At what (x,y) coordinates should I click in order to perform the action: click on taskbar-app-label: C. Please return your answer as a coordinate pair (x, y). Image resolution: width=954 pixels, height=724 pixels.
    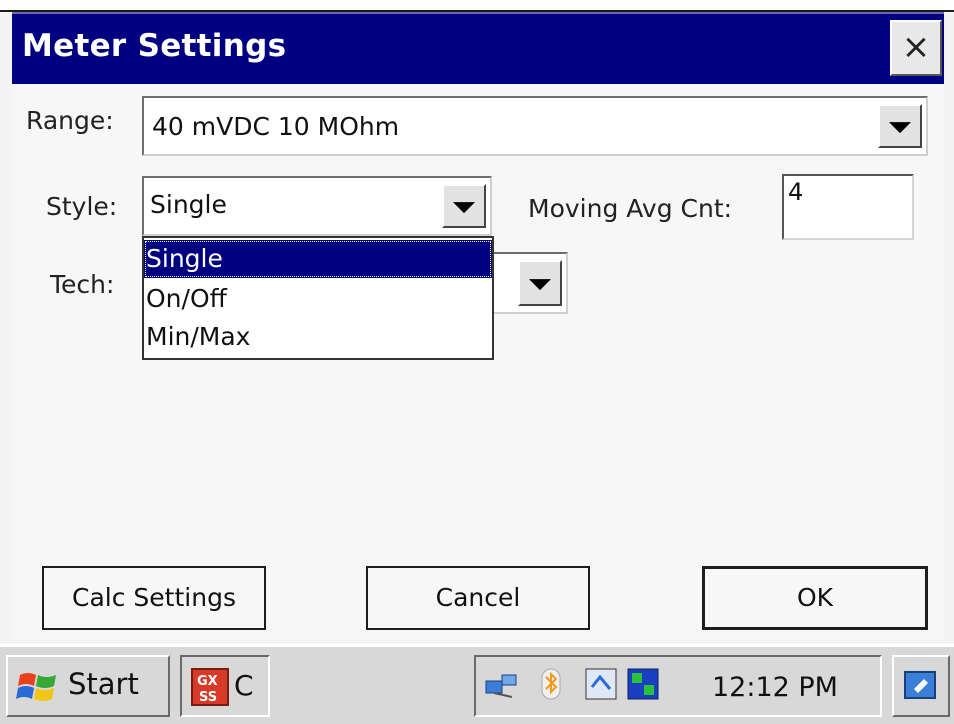
    Looking at the image, I should click on (244, 685).